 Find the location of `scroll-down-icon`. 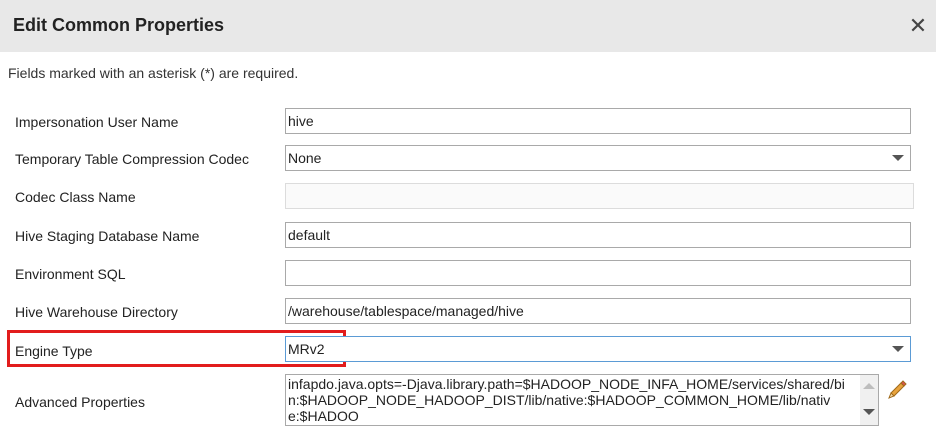

scroll-down-icon is located at coordinates (869, 412).